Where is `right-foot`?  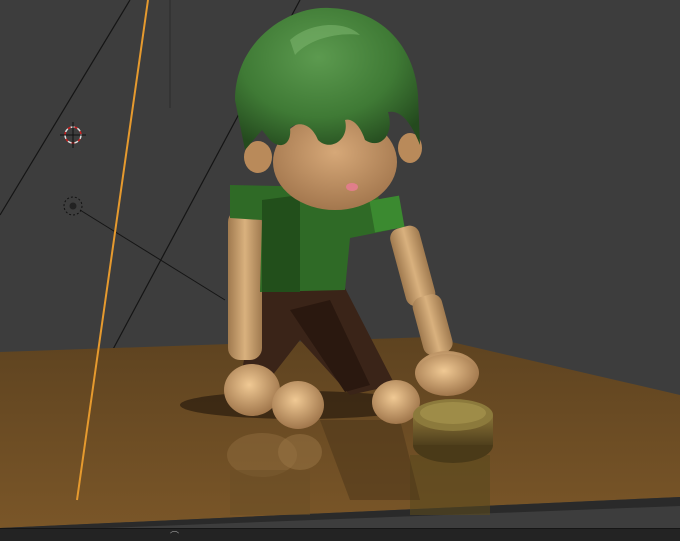 right-foot is located at coordinates (396, 402).